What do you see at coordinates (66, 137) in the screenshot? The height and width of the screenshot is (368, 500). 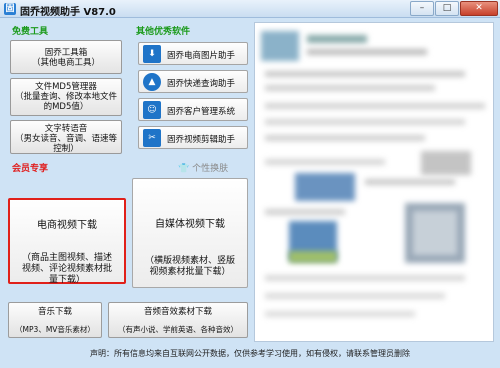 I see `text-to-speech-button: 文字转语音 （男女读音、音调、语速等 控制）` at bounding box center [66, 137].